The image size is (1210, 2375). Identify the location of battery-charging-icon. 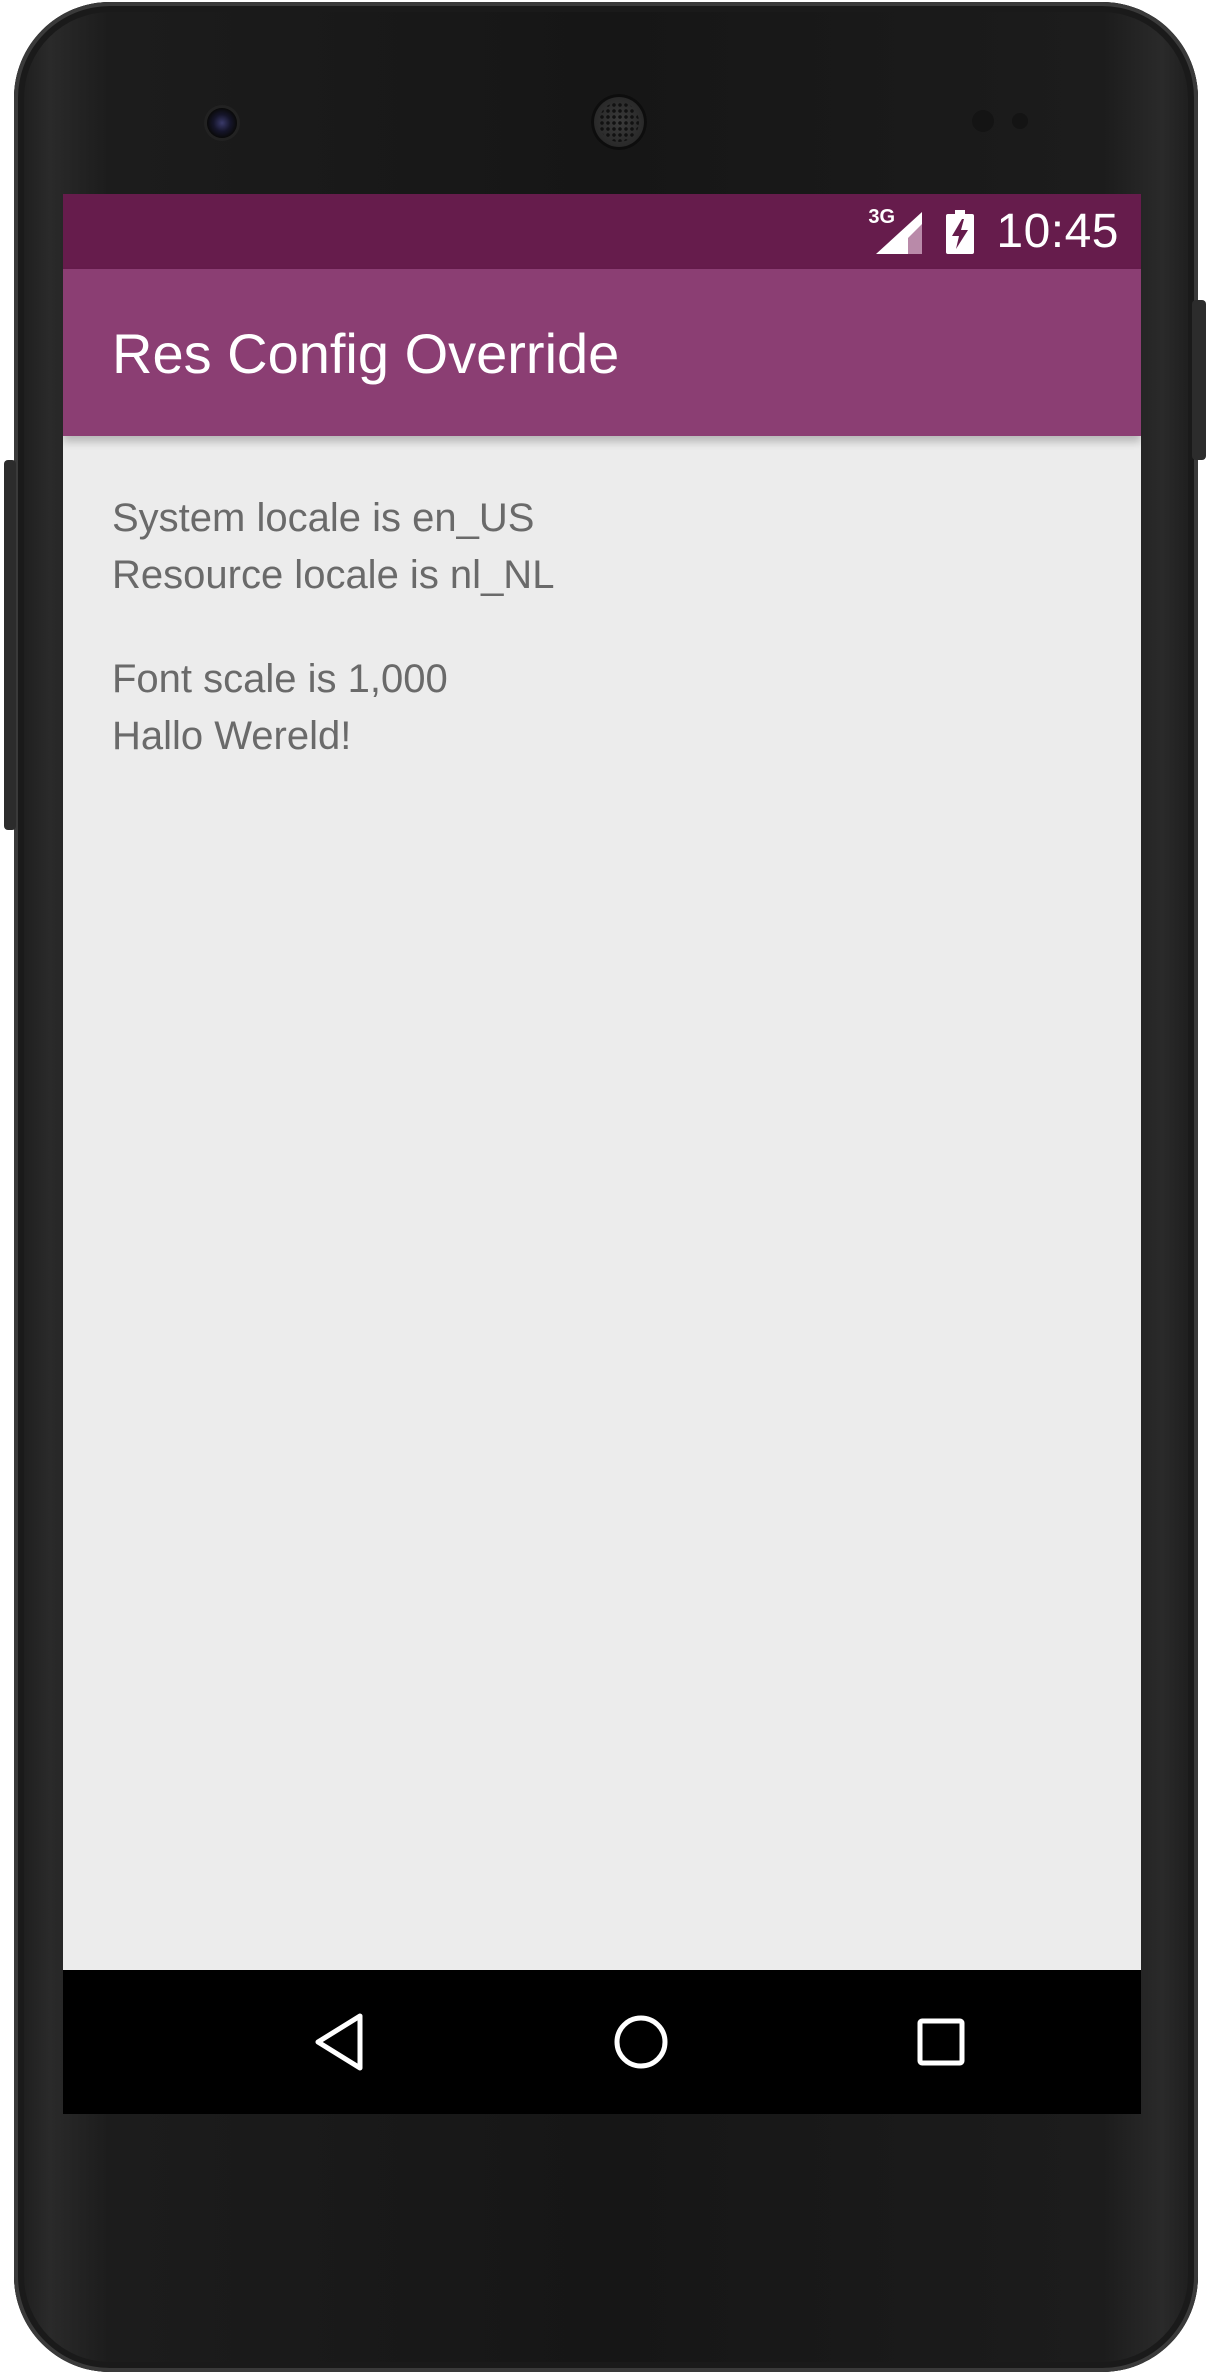
(960, 231).